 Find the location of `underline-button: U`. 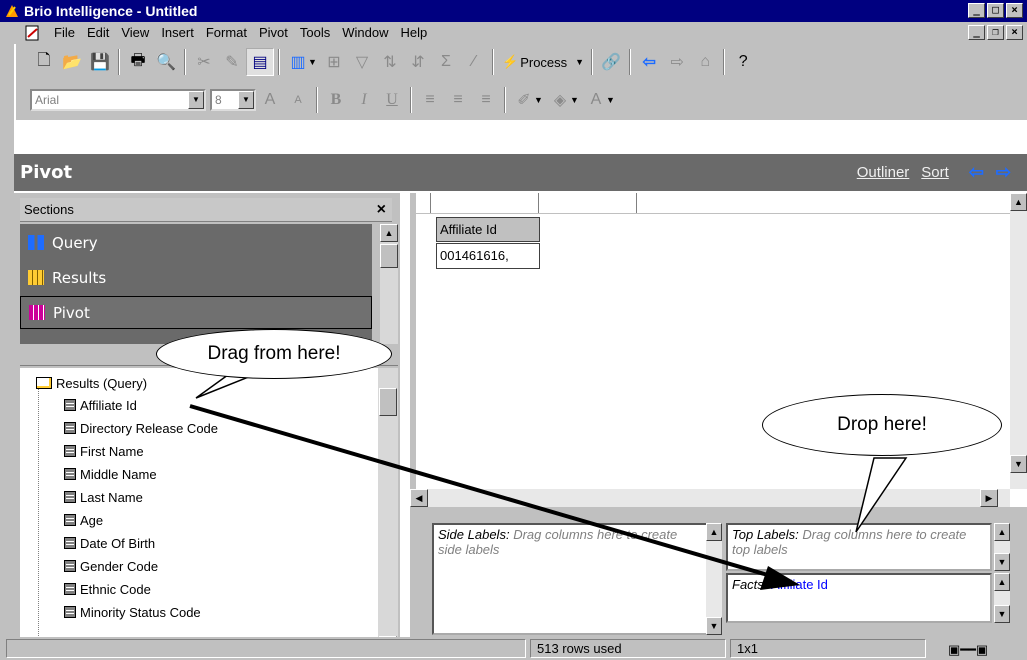

underline-button: U is located at coordinates (392, 100).